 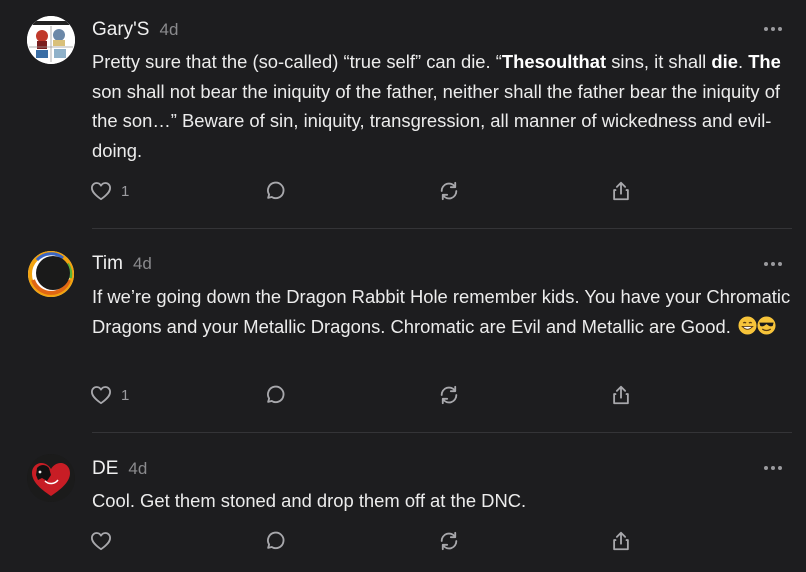 What do you see at coordinates (107, 264) in the screenshot?
I see `author-name: Tim` at bounding box center [107, 264].